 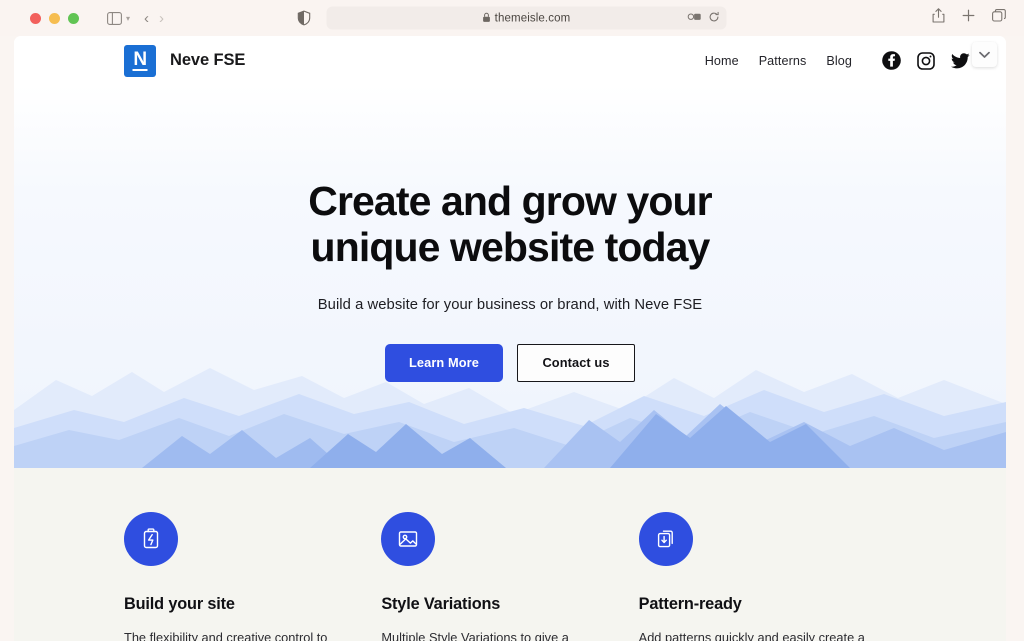 I want to click on image-icon, so click(x=408, y=539).